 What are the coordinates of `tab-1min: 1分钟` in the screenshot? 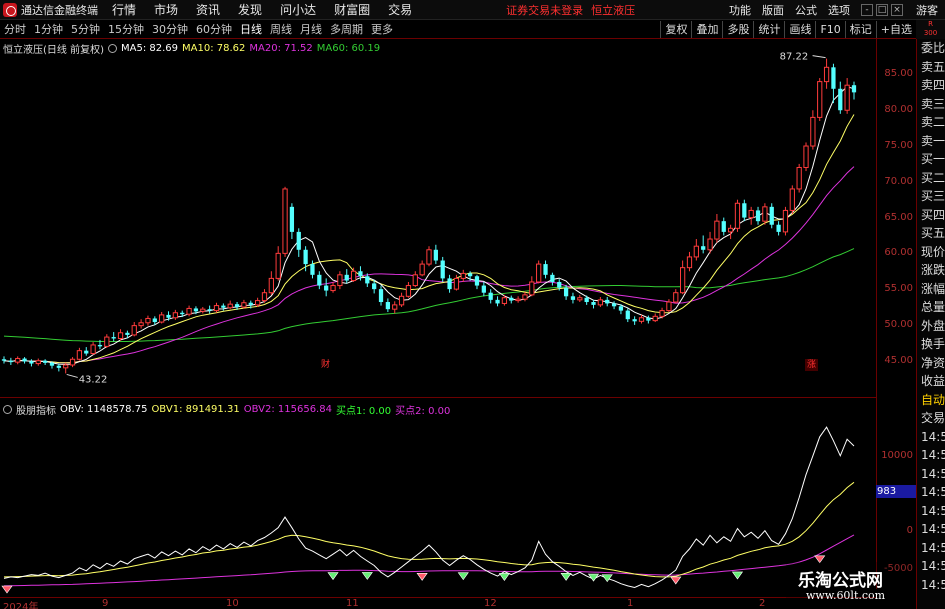 It's located at (48, 29).